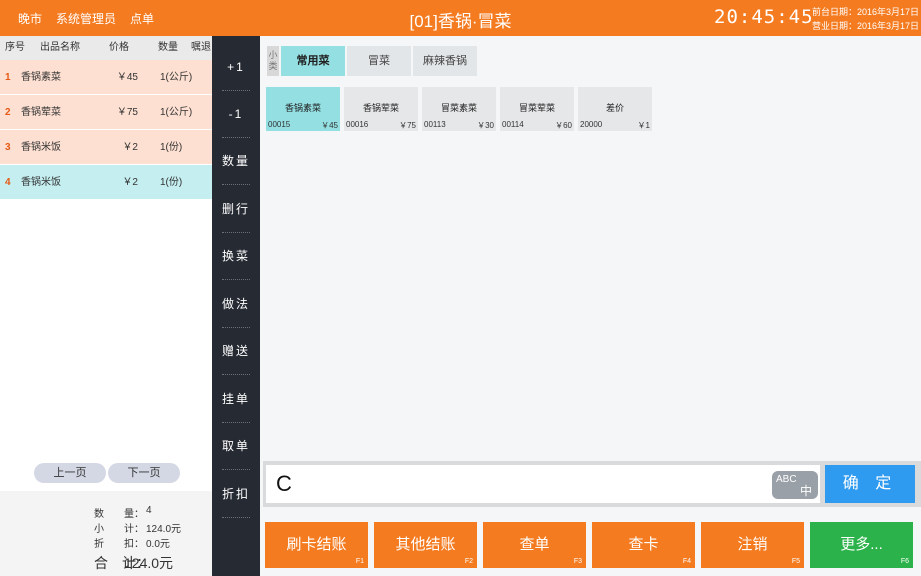 This screenshot has height=576, width=921. Describe the element at coordinates (870, 484) in the screenshot. I see `confirm-button: 确 定` at that location.